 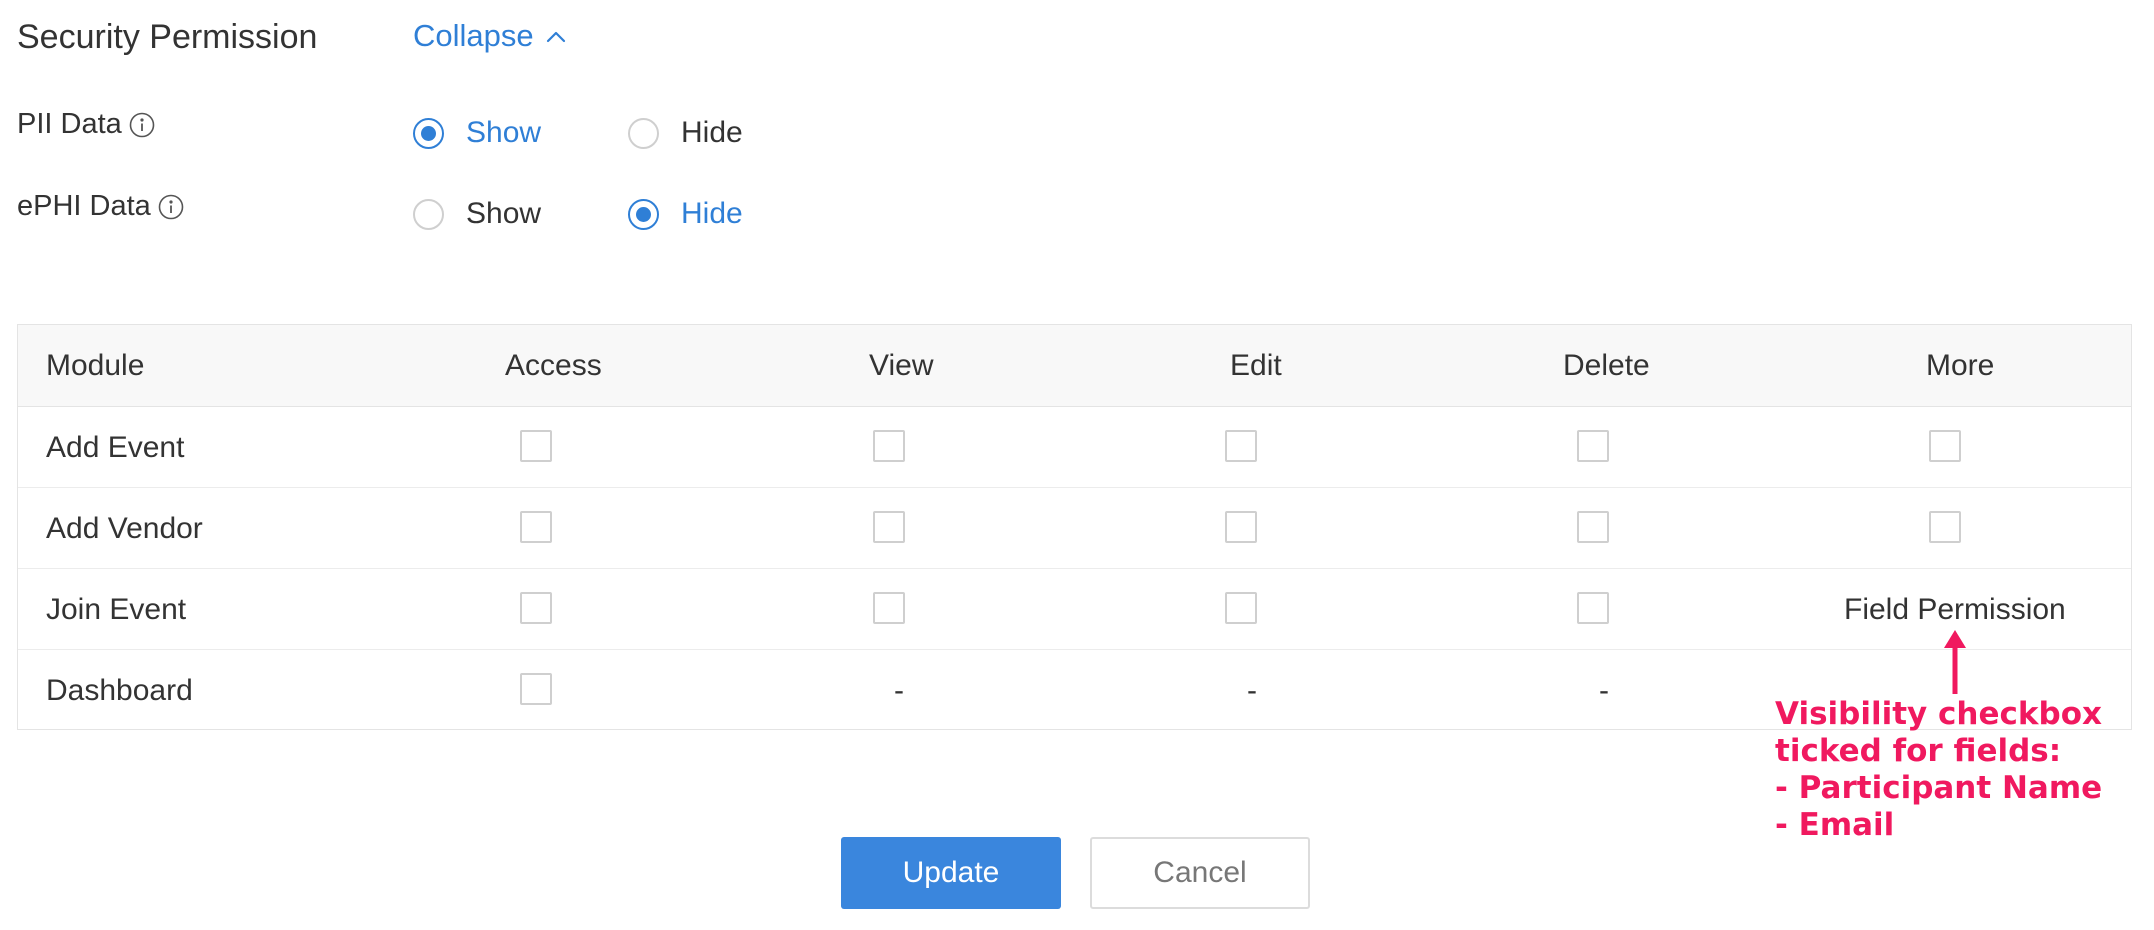 I want to click on edit-empty: -, so click(x=1252, y=690).